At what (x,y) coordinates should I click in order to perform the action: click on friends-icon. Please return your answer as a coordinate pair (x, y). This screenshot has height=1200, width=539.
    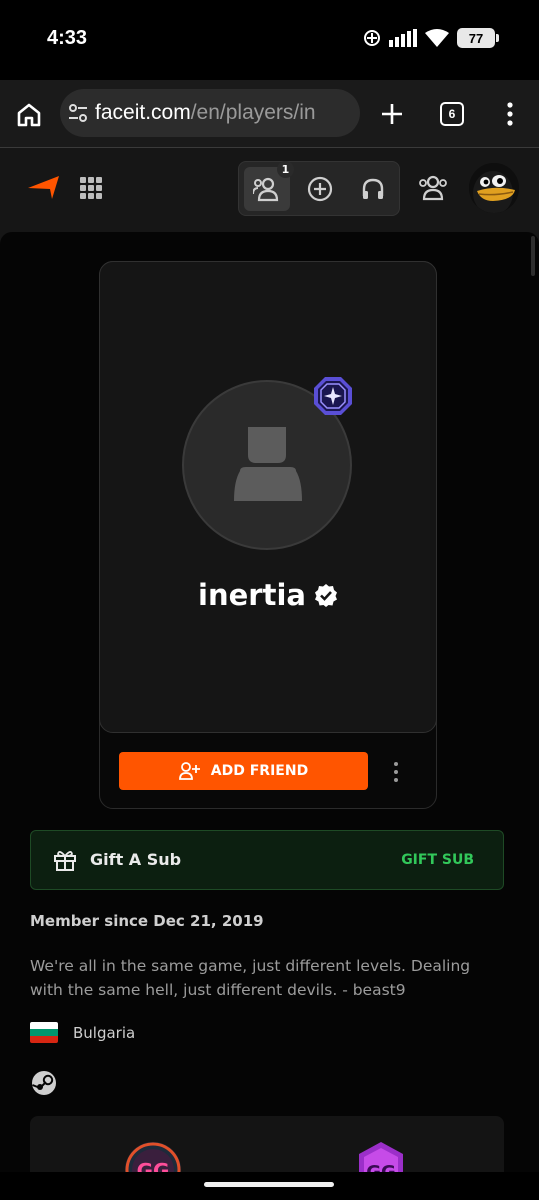
    Looking at the image, I should click on (266, 189).